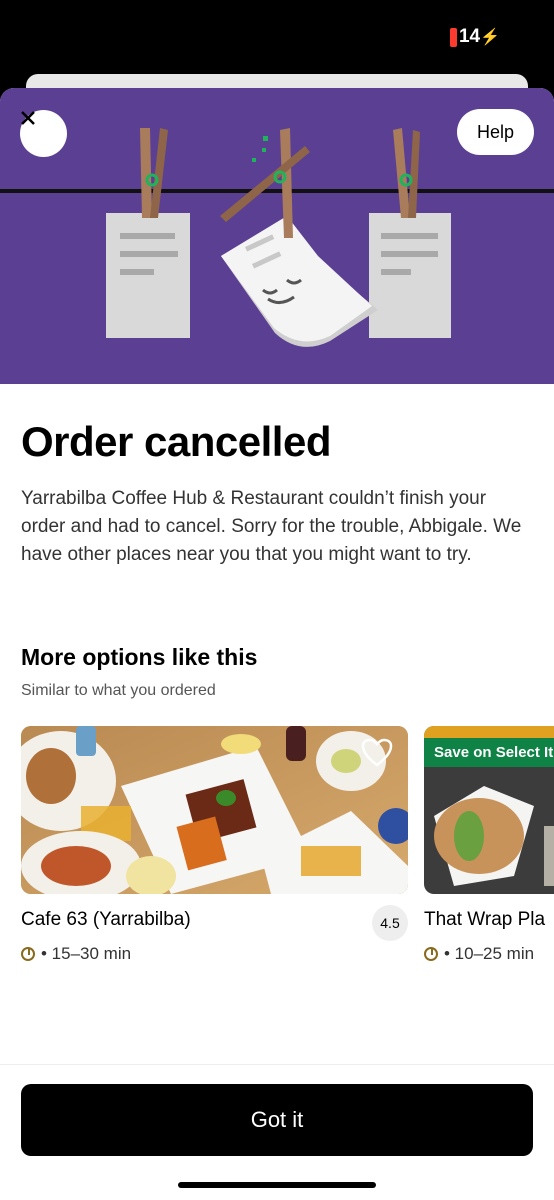 The image size is (554, 1200). Describe the element at coordinates (86, 953) in the screenshot. I see `eta-text: • 15–30 min` at that location.